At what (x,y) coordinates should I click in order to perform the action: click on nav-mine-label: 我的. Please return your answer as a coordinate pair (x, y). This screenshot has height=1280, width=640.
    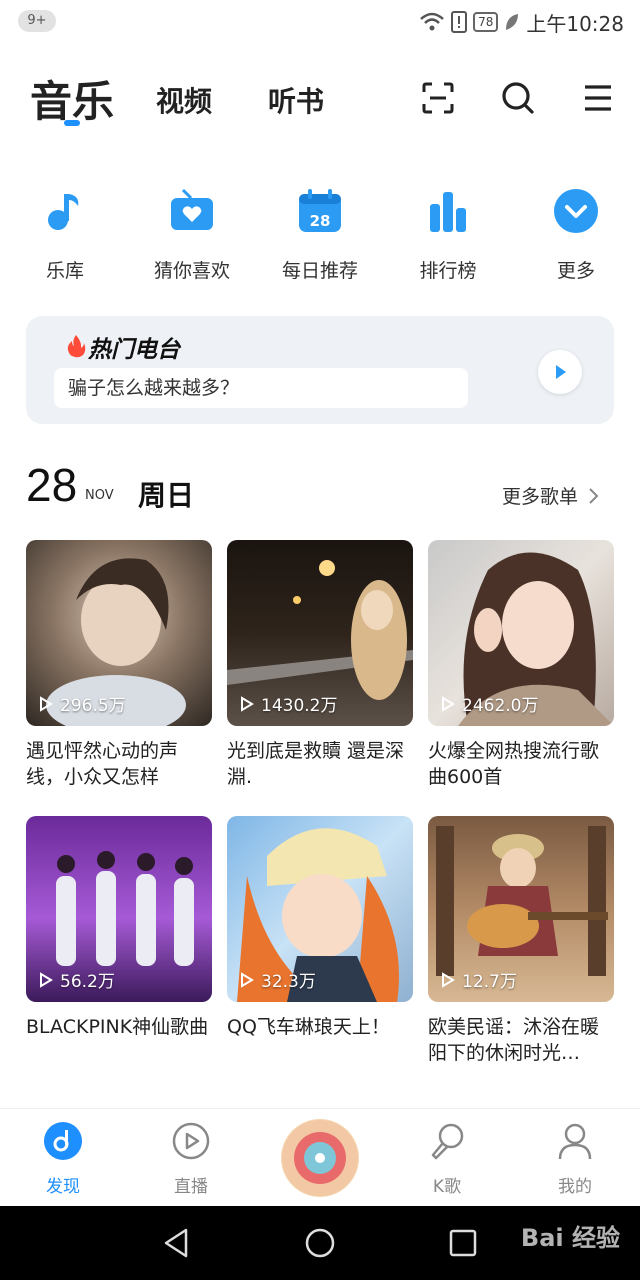
    Looking at the image, I should click on (575, 1187).